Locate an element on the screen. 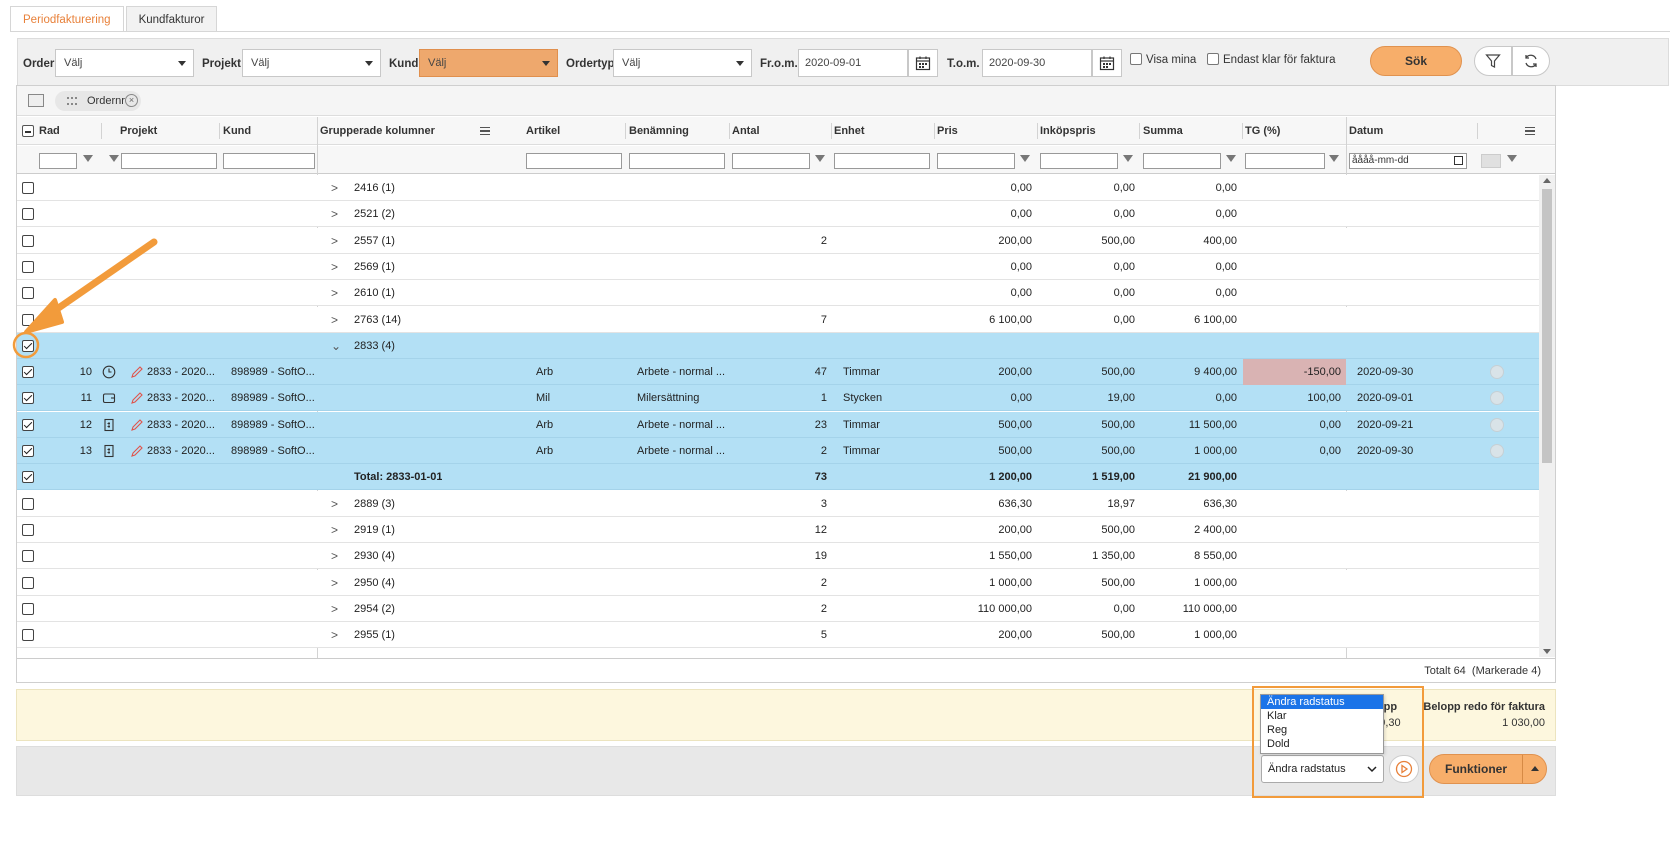  col-benamning: Benämning is located at coordinates (659, 131).